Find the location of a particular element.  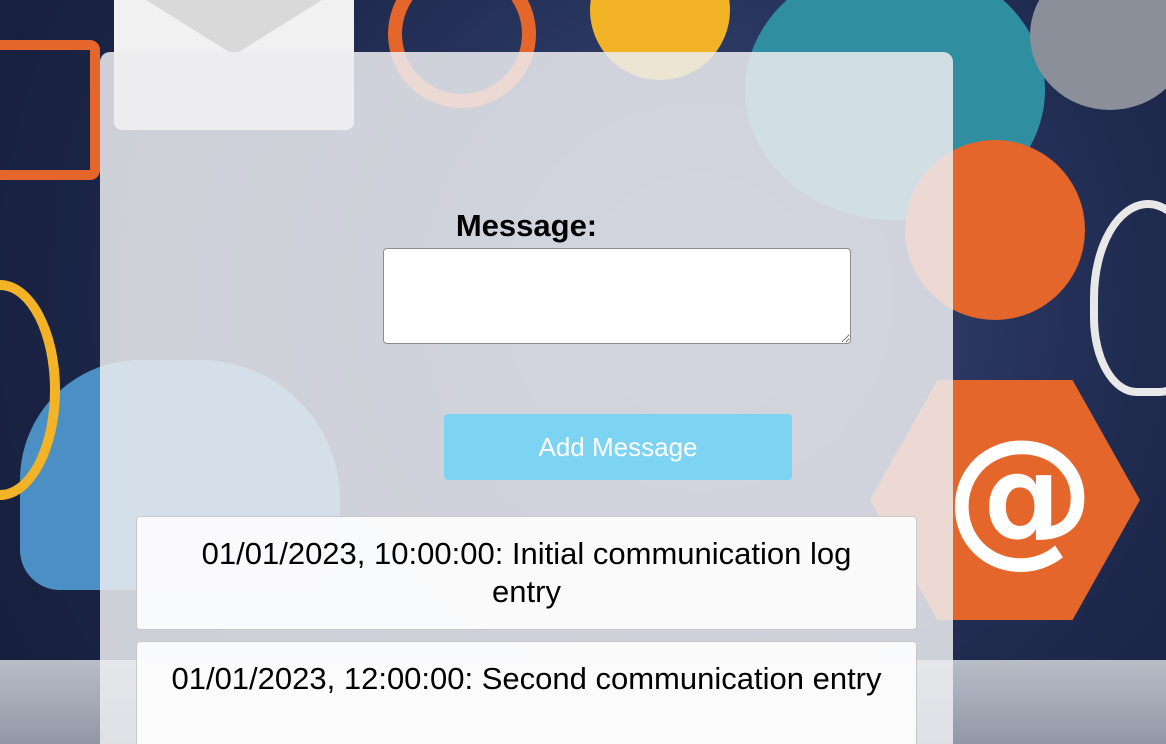

lightbulb-icon is located at coordinates (1128, 298).